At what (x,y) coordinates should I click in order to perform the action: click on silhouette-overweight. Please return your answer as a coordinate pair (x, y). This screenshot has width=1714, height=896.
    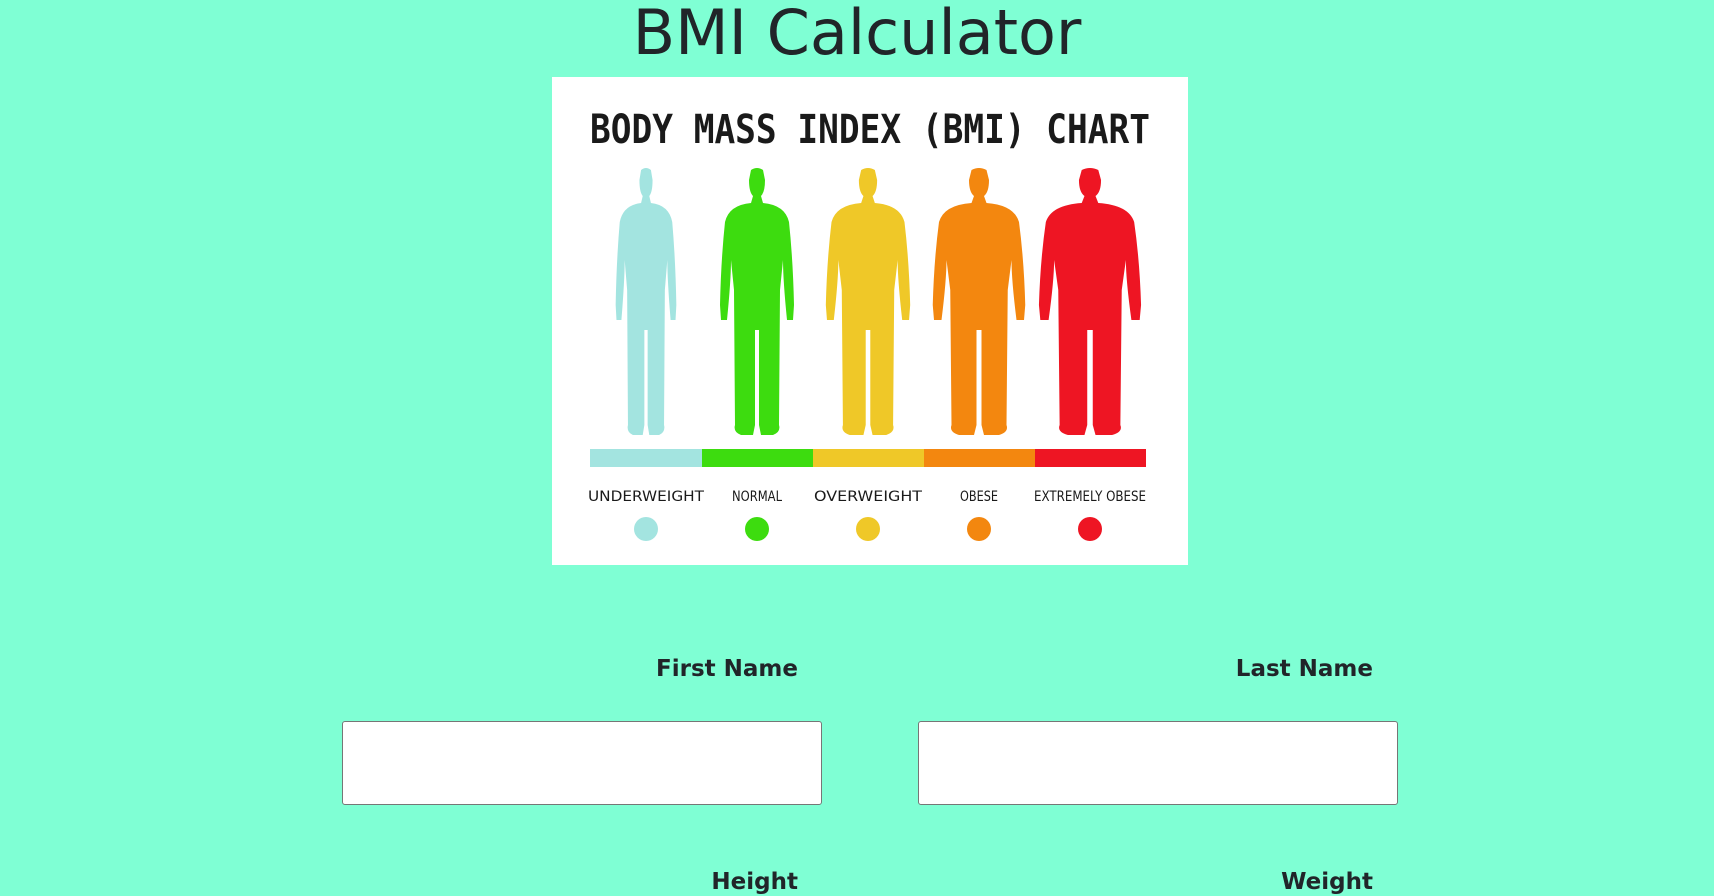
    Looking at the image, I should click on (868, 301).